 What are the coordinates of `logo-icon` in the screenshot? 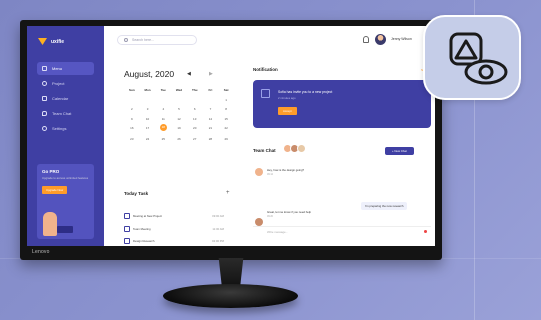 It's located at (42, 41).